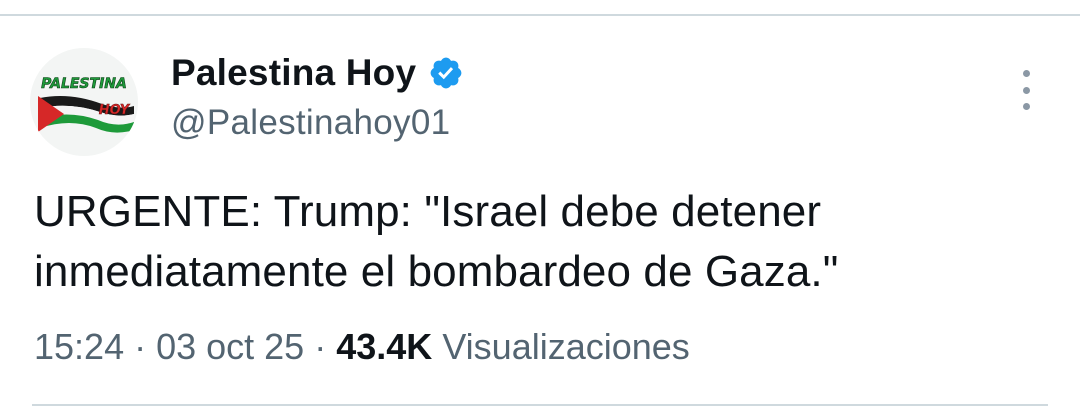 Image resolution: width=1080 pixels, height=410 pixels. Describe the element at coordinates (540, 405) in the screenshot. I see `bottom-divider` at that location.